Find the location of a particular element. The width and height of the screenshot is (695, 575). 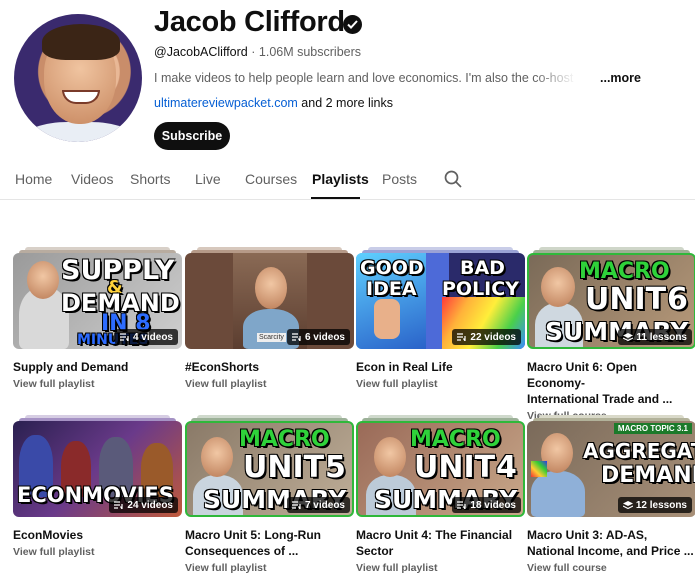

verified-check-icon is located at coordinates (352, 24).